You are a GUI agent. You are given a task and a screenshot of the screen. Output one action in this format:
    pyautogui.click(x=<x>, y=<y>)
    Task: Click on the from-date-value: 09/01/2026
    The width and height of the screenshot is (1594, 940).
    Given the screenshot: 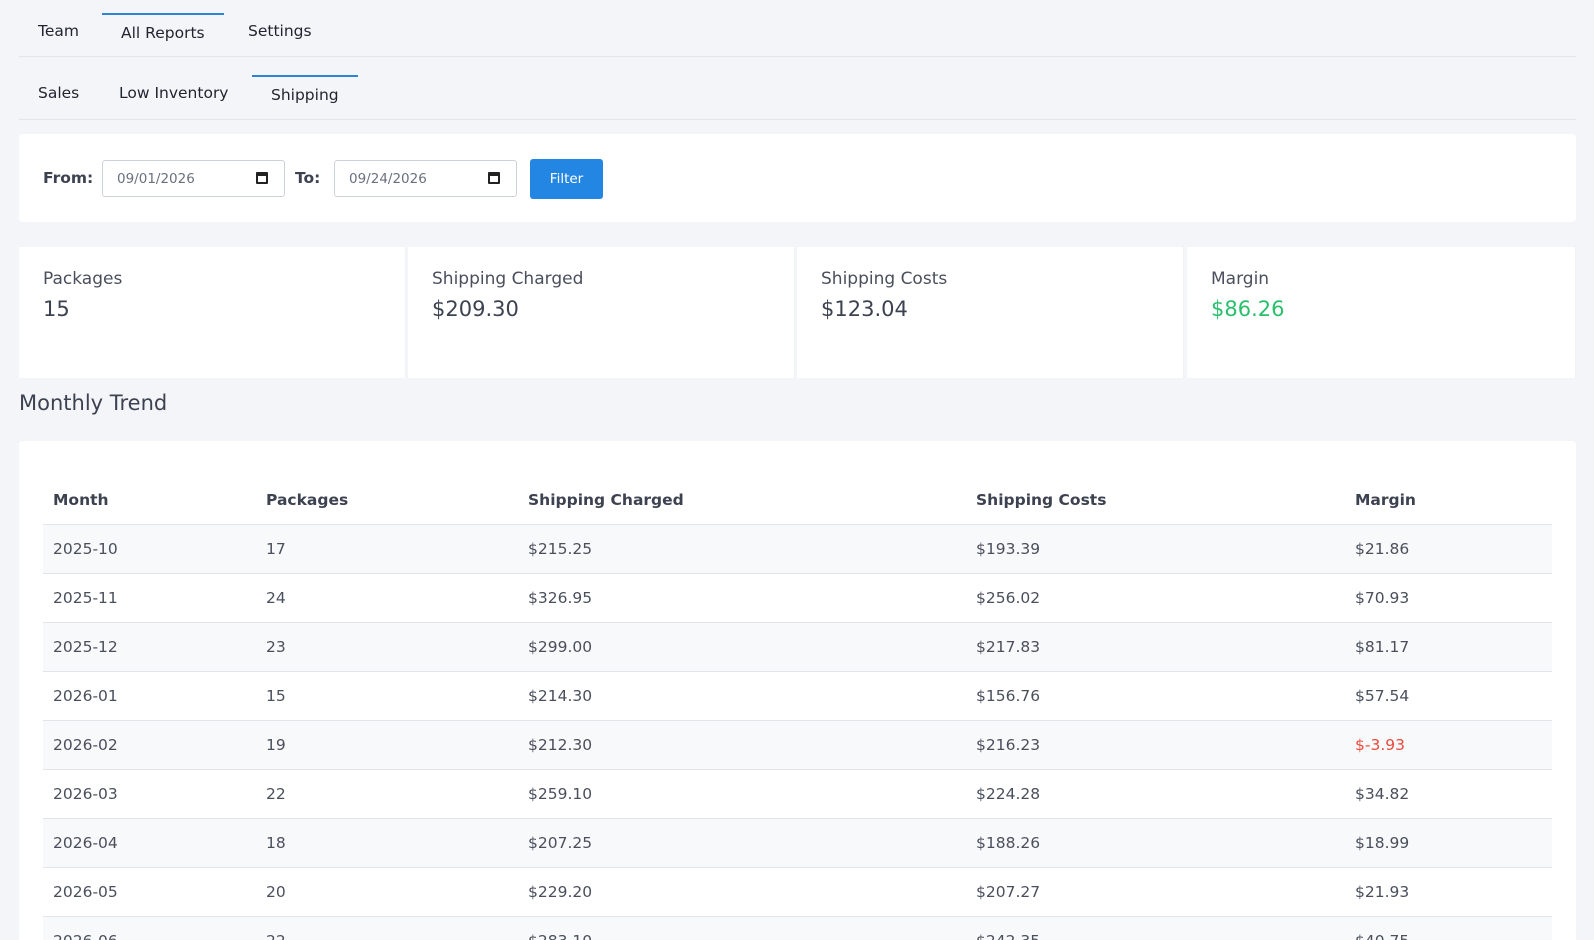 What is the action you would take?
    pyautogui.click(x=156, y=179)
    